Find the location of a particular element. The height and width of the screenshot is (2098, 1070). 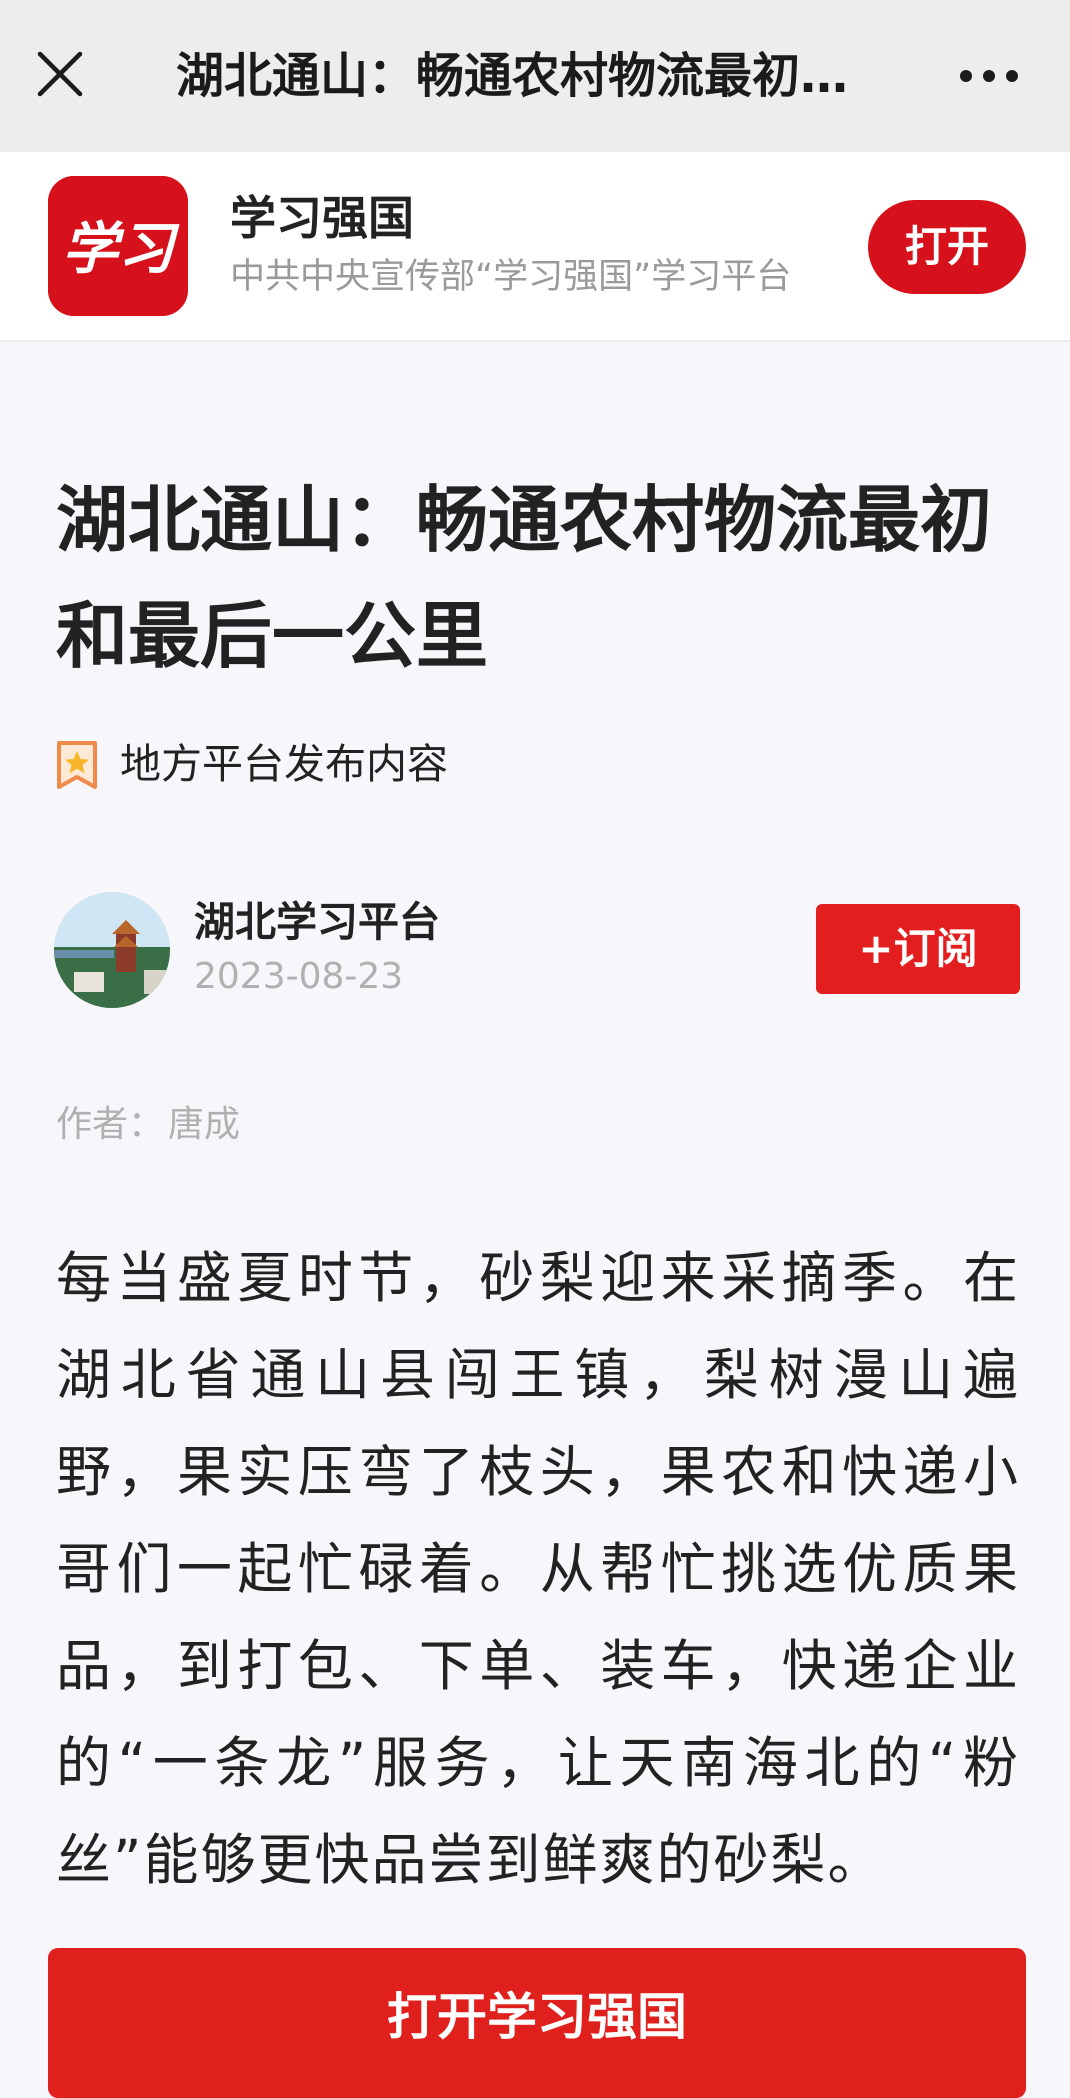

bookmark-star-icon is located at coordinates (77, 765).